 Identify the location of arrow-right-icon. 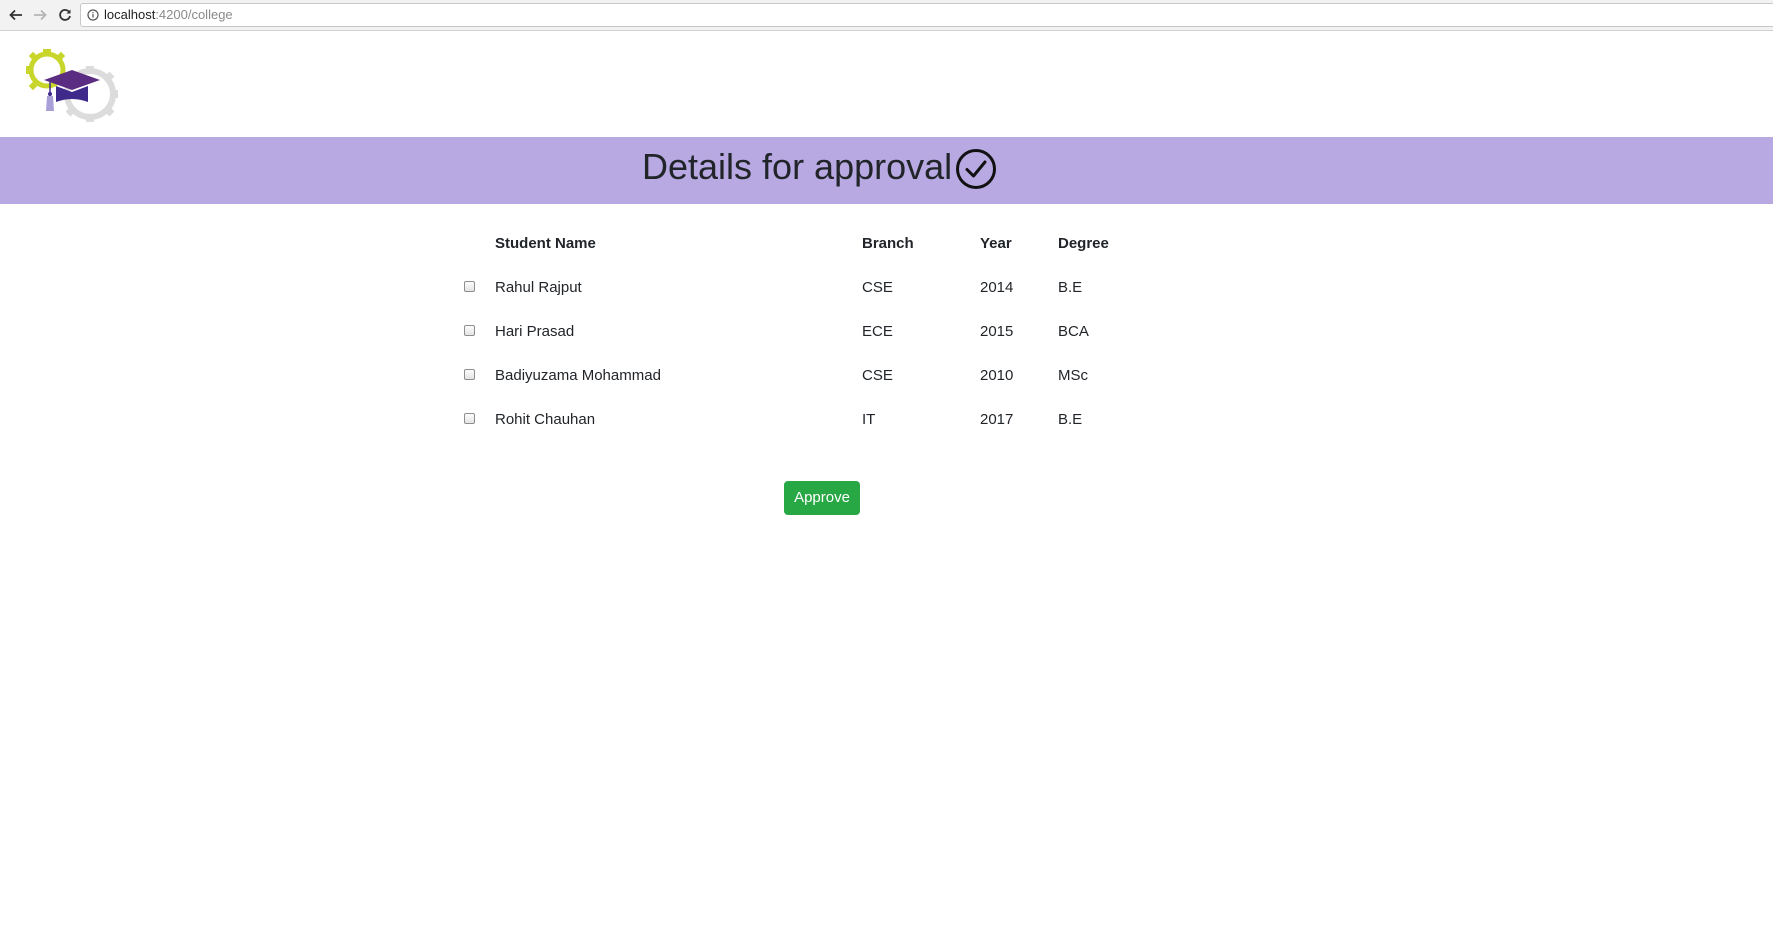
(40, 15).